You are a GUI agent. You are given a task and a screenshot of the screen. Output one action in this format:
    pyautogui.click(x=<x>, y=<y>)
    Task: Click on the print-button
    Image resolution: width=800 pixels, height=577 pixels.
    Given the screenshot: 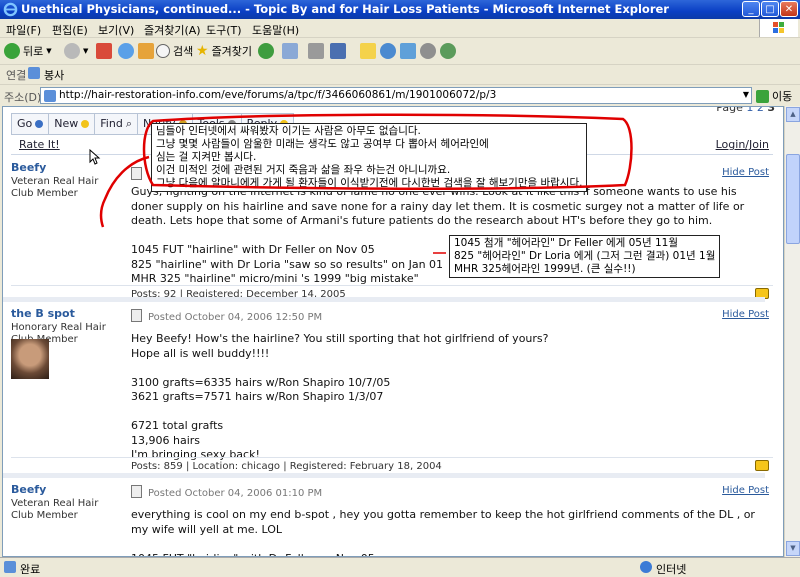 What is the action you would take?
    pyautogui.click(x=316, y=51)
    